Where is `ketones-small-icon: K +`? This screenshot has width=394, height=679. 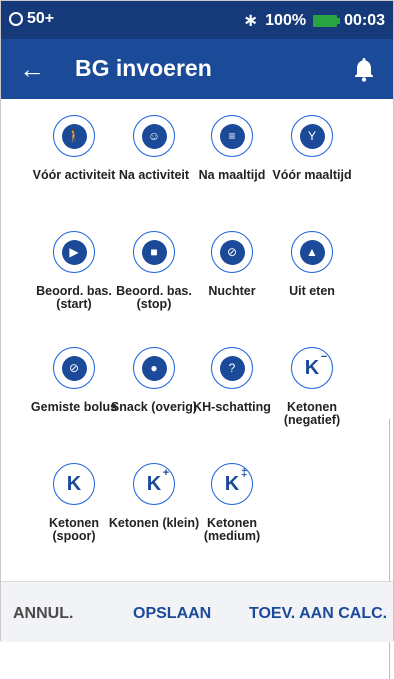
ketones-small-icon: K + is located at coordinates (158, 480).